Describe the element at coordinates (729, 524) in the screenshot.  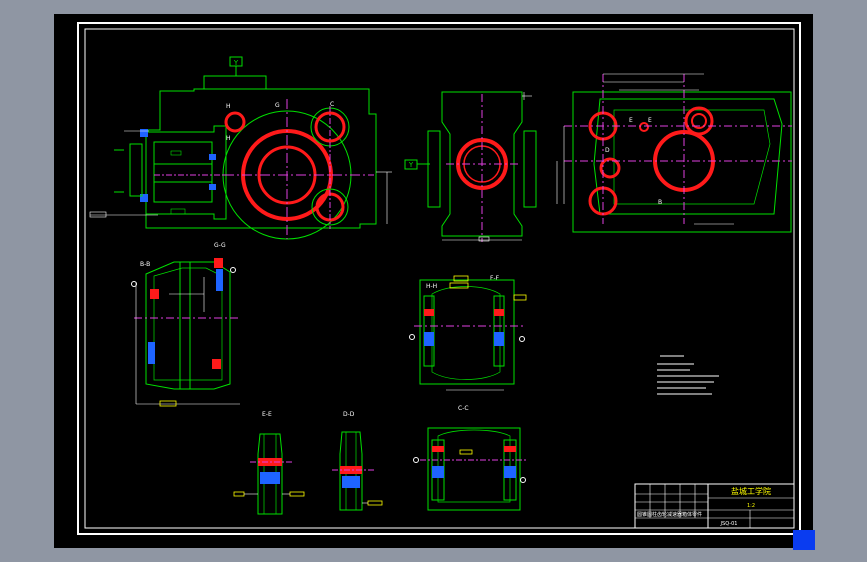
I see `drawing-number: JSQ-01` at that location.